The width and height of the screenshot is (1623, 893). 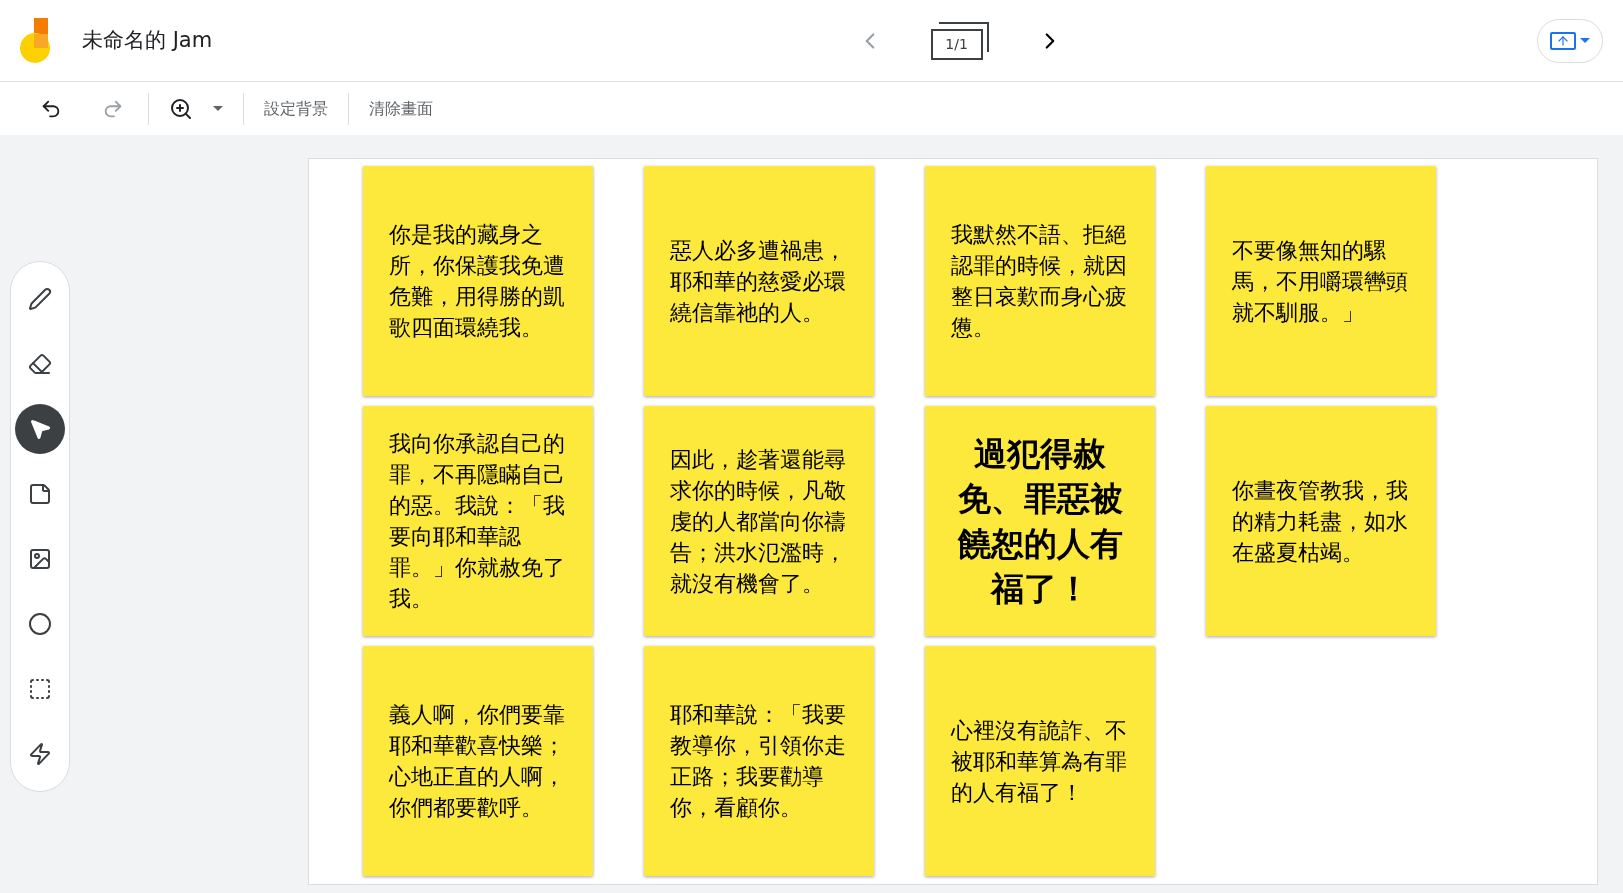 I want to click on toolbar-action: 清除畫面, so click(x=401, y=108).